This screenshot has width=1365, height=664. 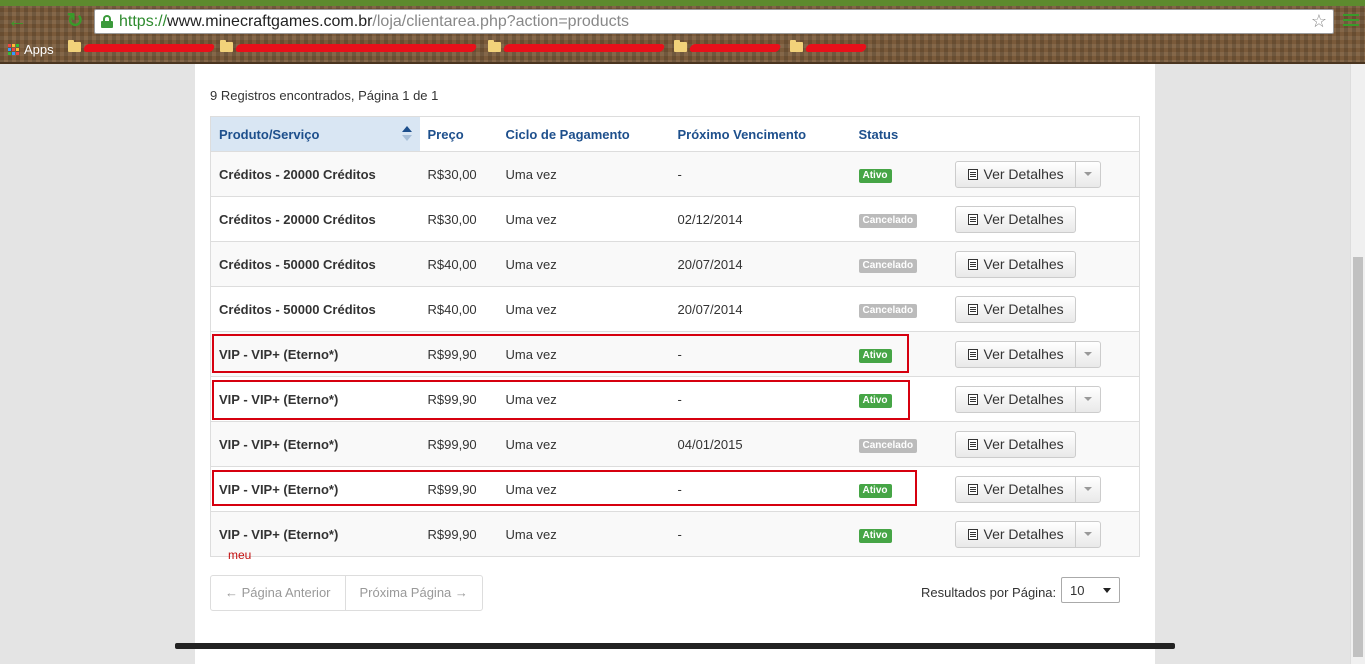 What do you see at coordinates (107, 21) in the screenshot?
I see `lock-icon` at bounding box center [107, 21].